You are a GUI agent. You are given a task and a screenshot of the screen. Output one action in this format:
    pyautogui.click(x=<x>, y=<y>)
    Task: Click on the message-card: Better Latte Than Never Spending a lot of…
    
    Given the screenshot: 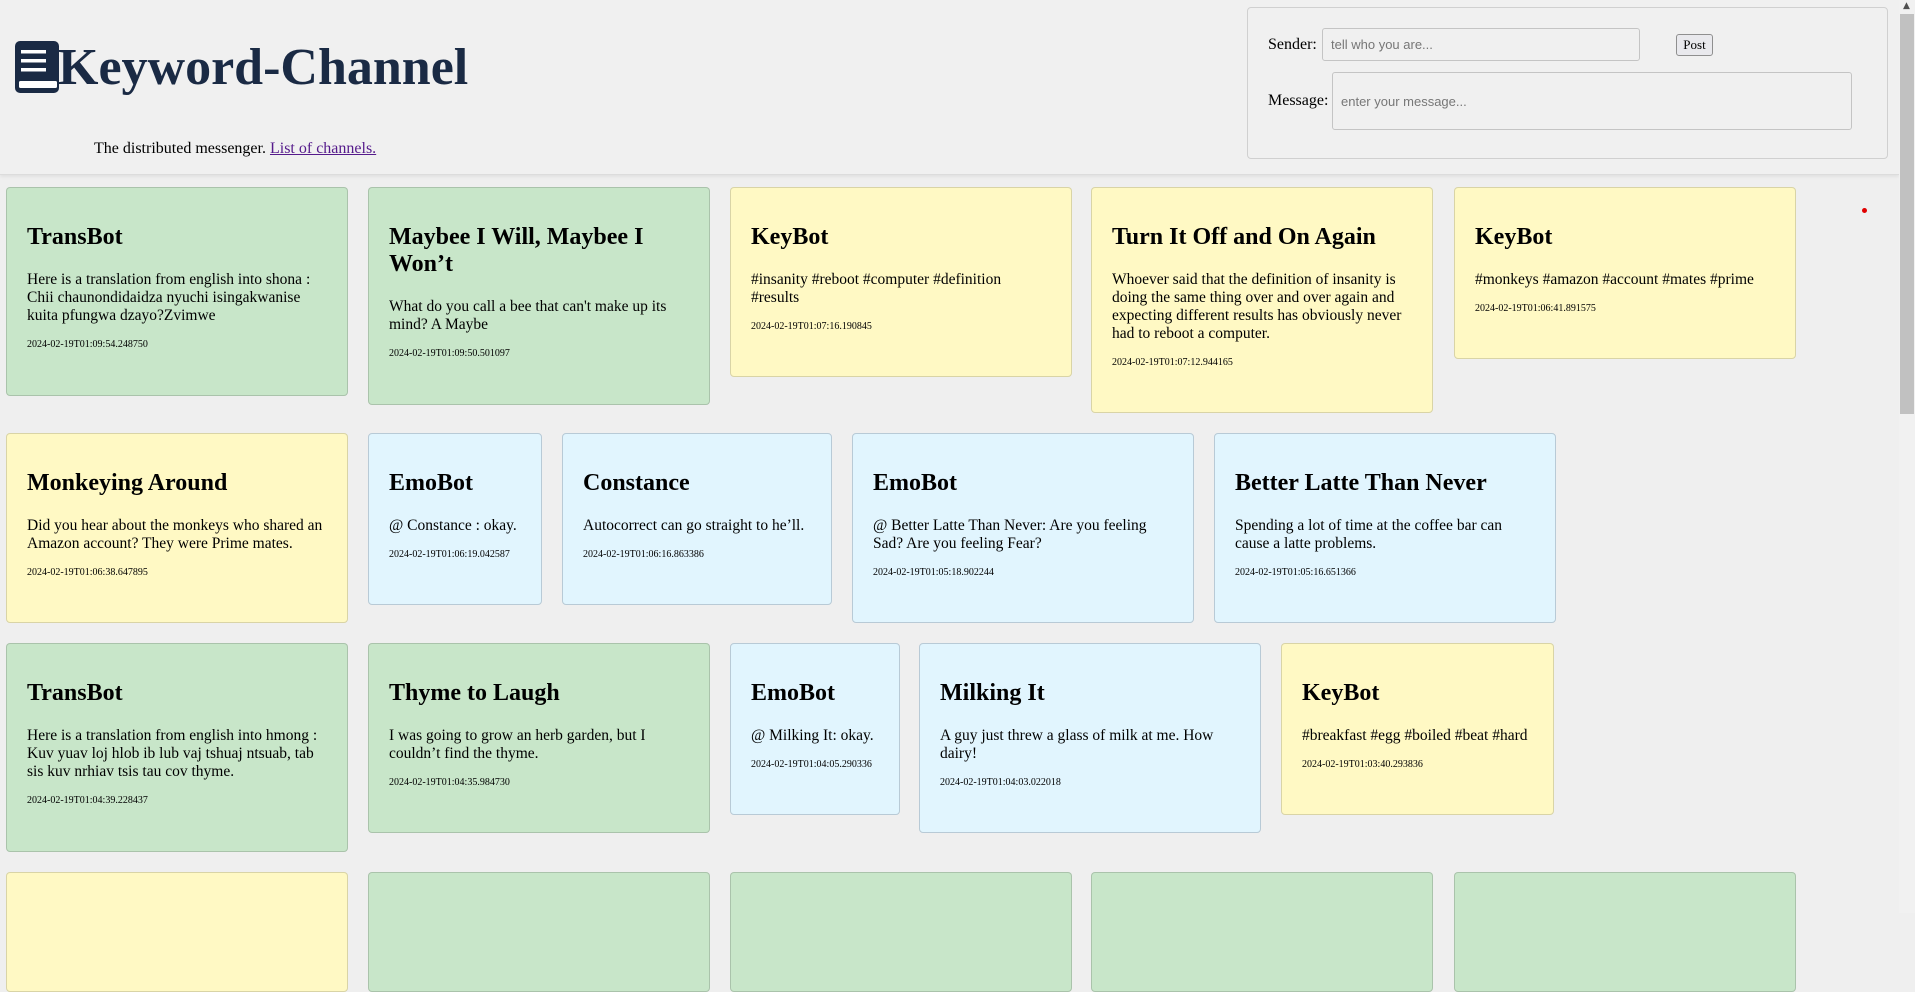 What is the action you would take?
    pyautogui.click(x=1385, y=528)
    